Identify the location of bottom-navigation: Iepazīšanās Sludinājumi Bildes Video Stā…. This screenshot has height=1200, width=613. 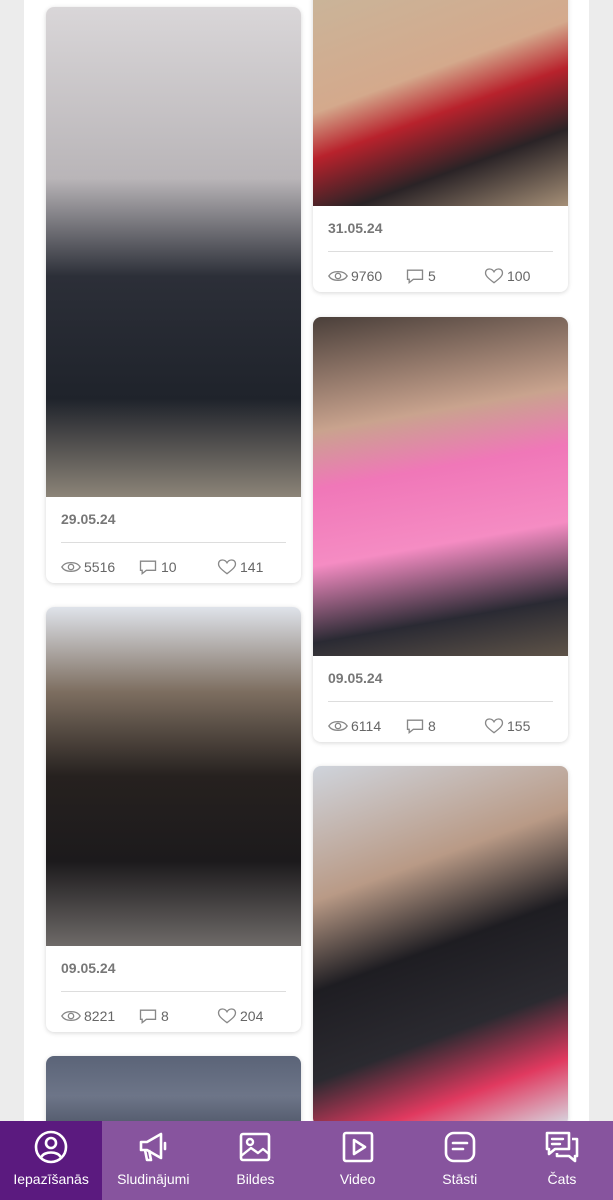
(306, 1160).